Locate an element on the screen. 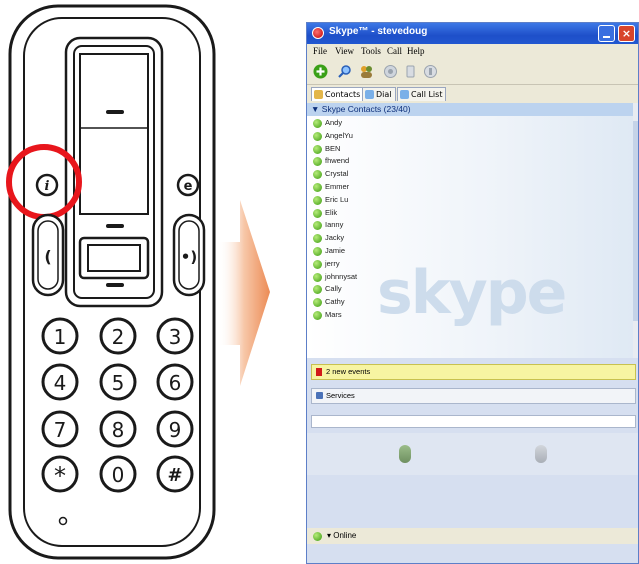  contact-name: Emmer is located at coordinates (337, 186).